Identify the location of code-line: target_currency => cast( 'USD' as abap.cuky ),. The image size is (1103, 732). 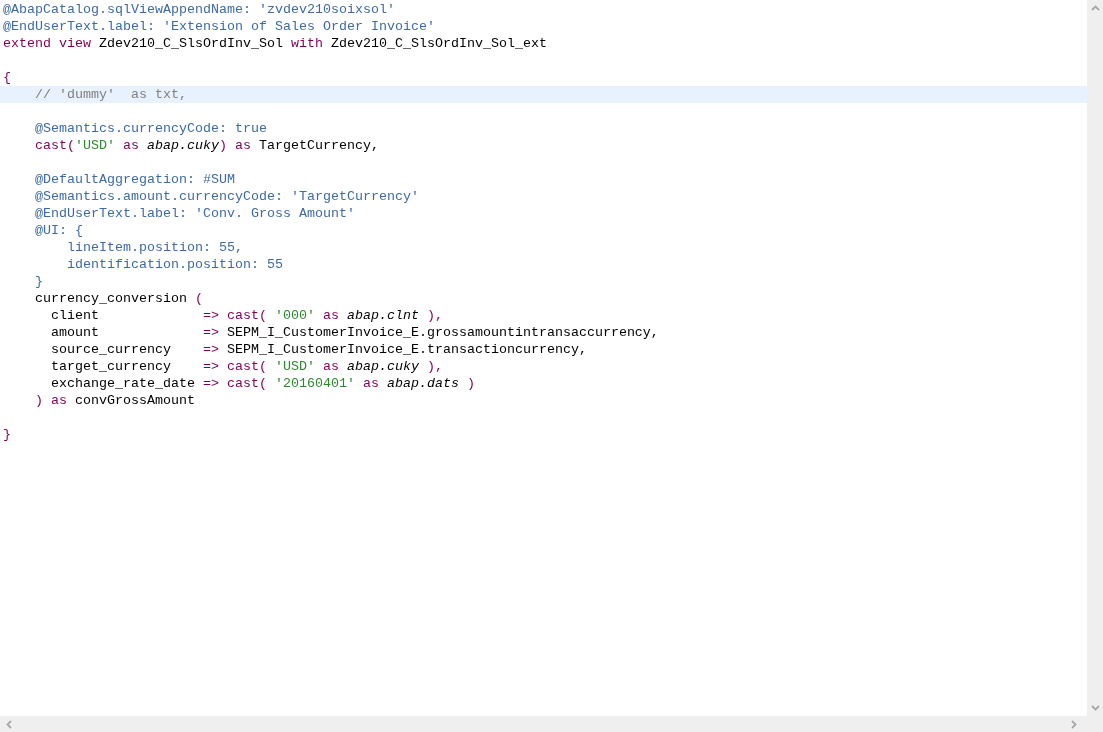
(247, 366).